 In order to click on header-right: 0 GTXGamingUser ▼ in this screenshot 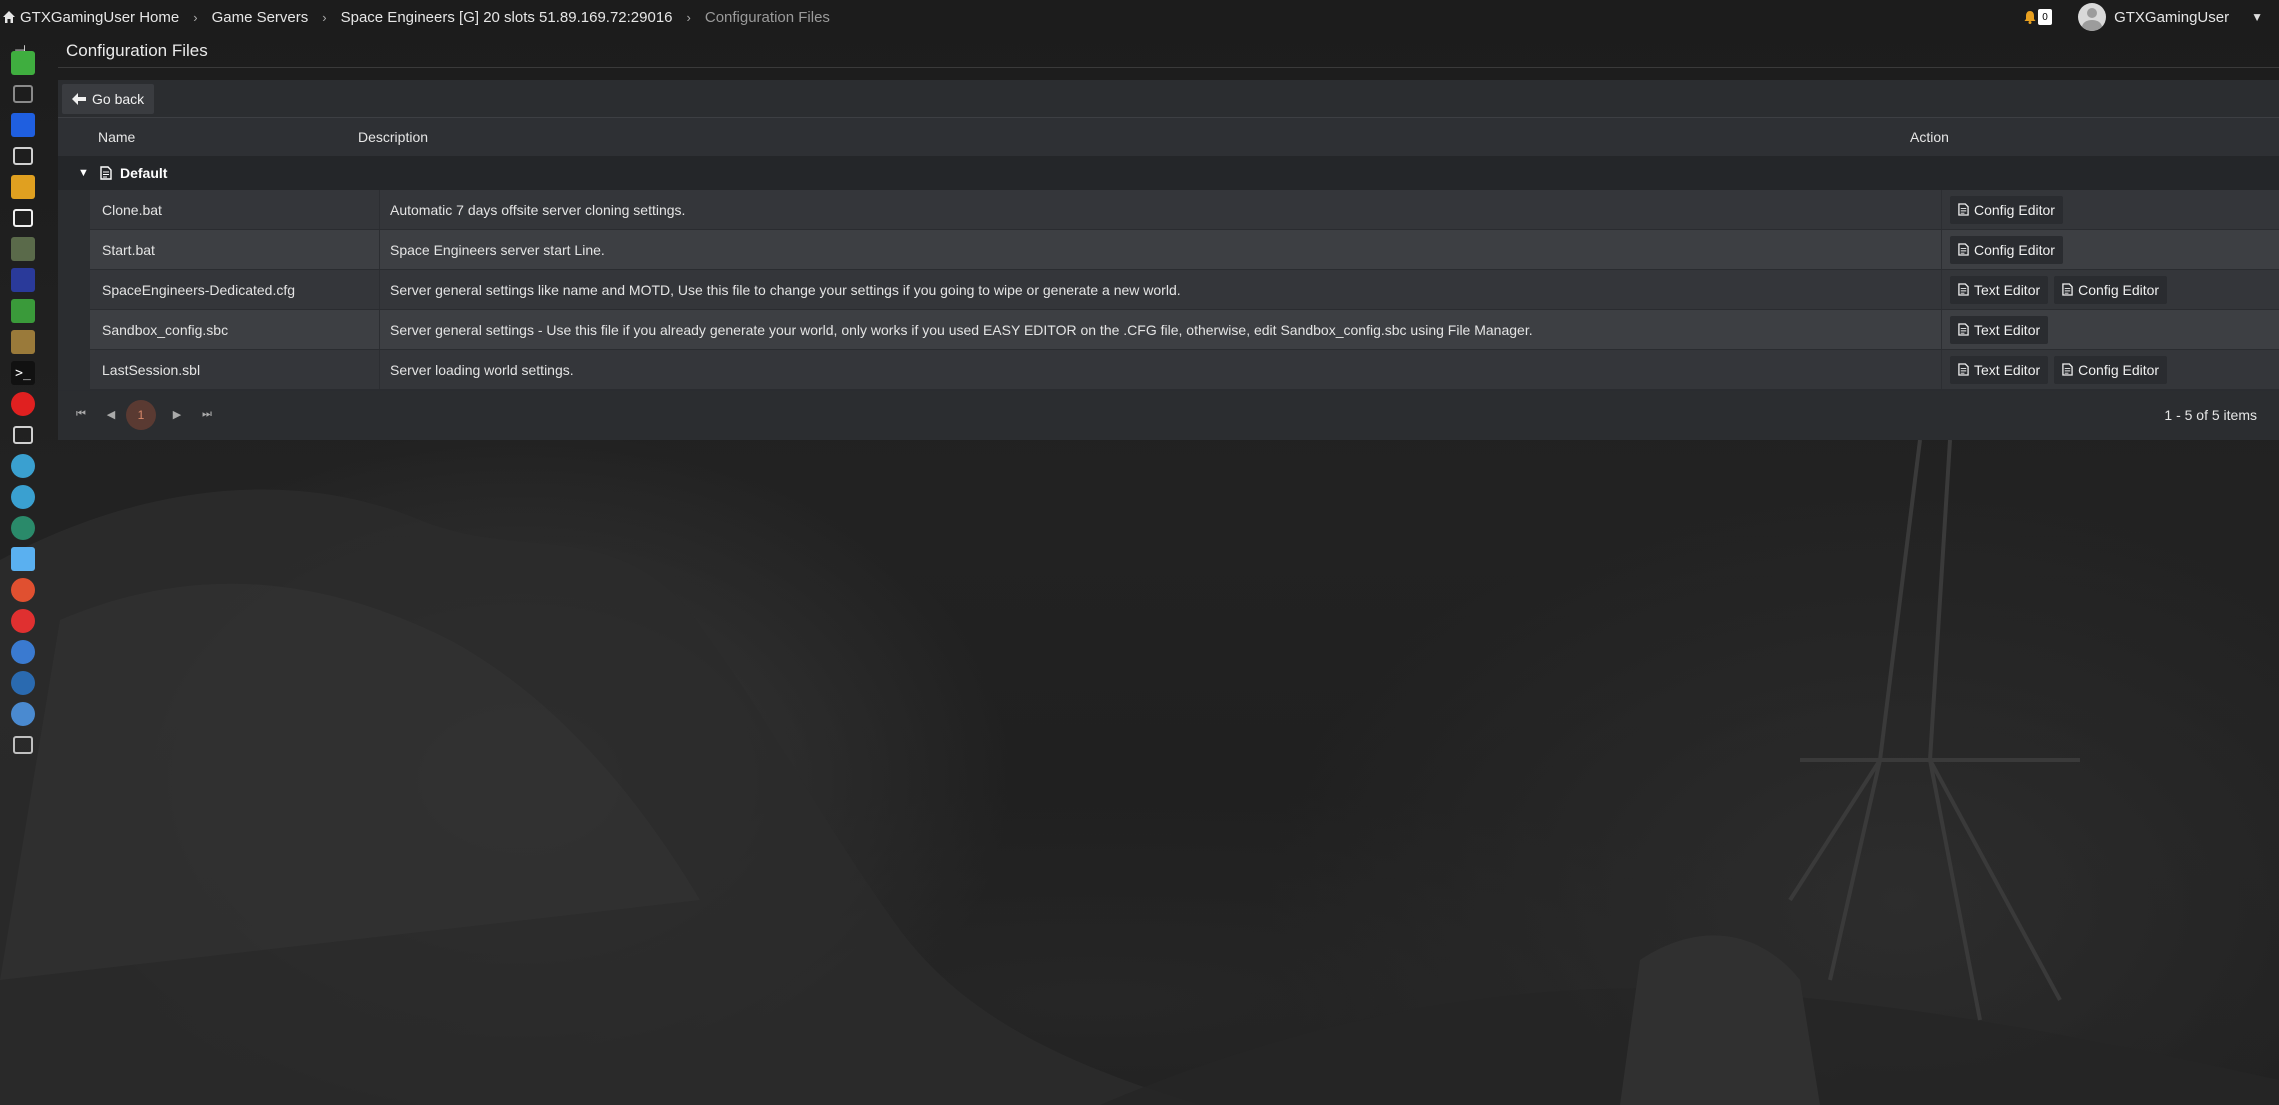, I will do `click(2151, 17)`.